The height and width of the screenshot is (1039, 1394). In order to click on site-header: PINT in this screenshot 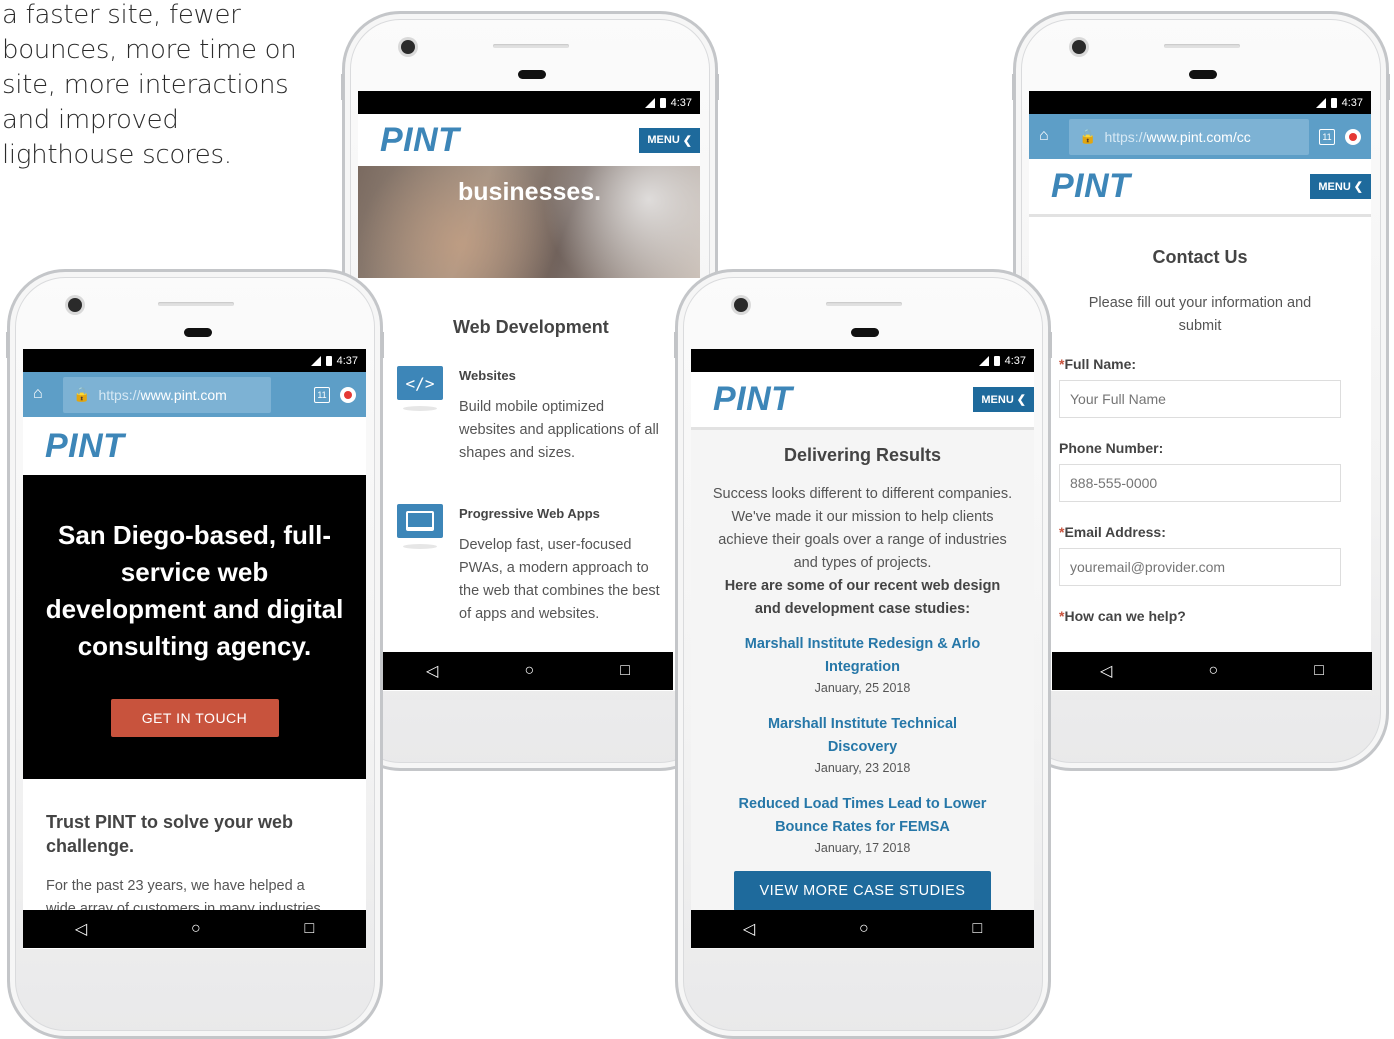, I will do `click(194, 446)`.